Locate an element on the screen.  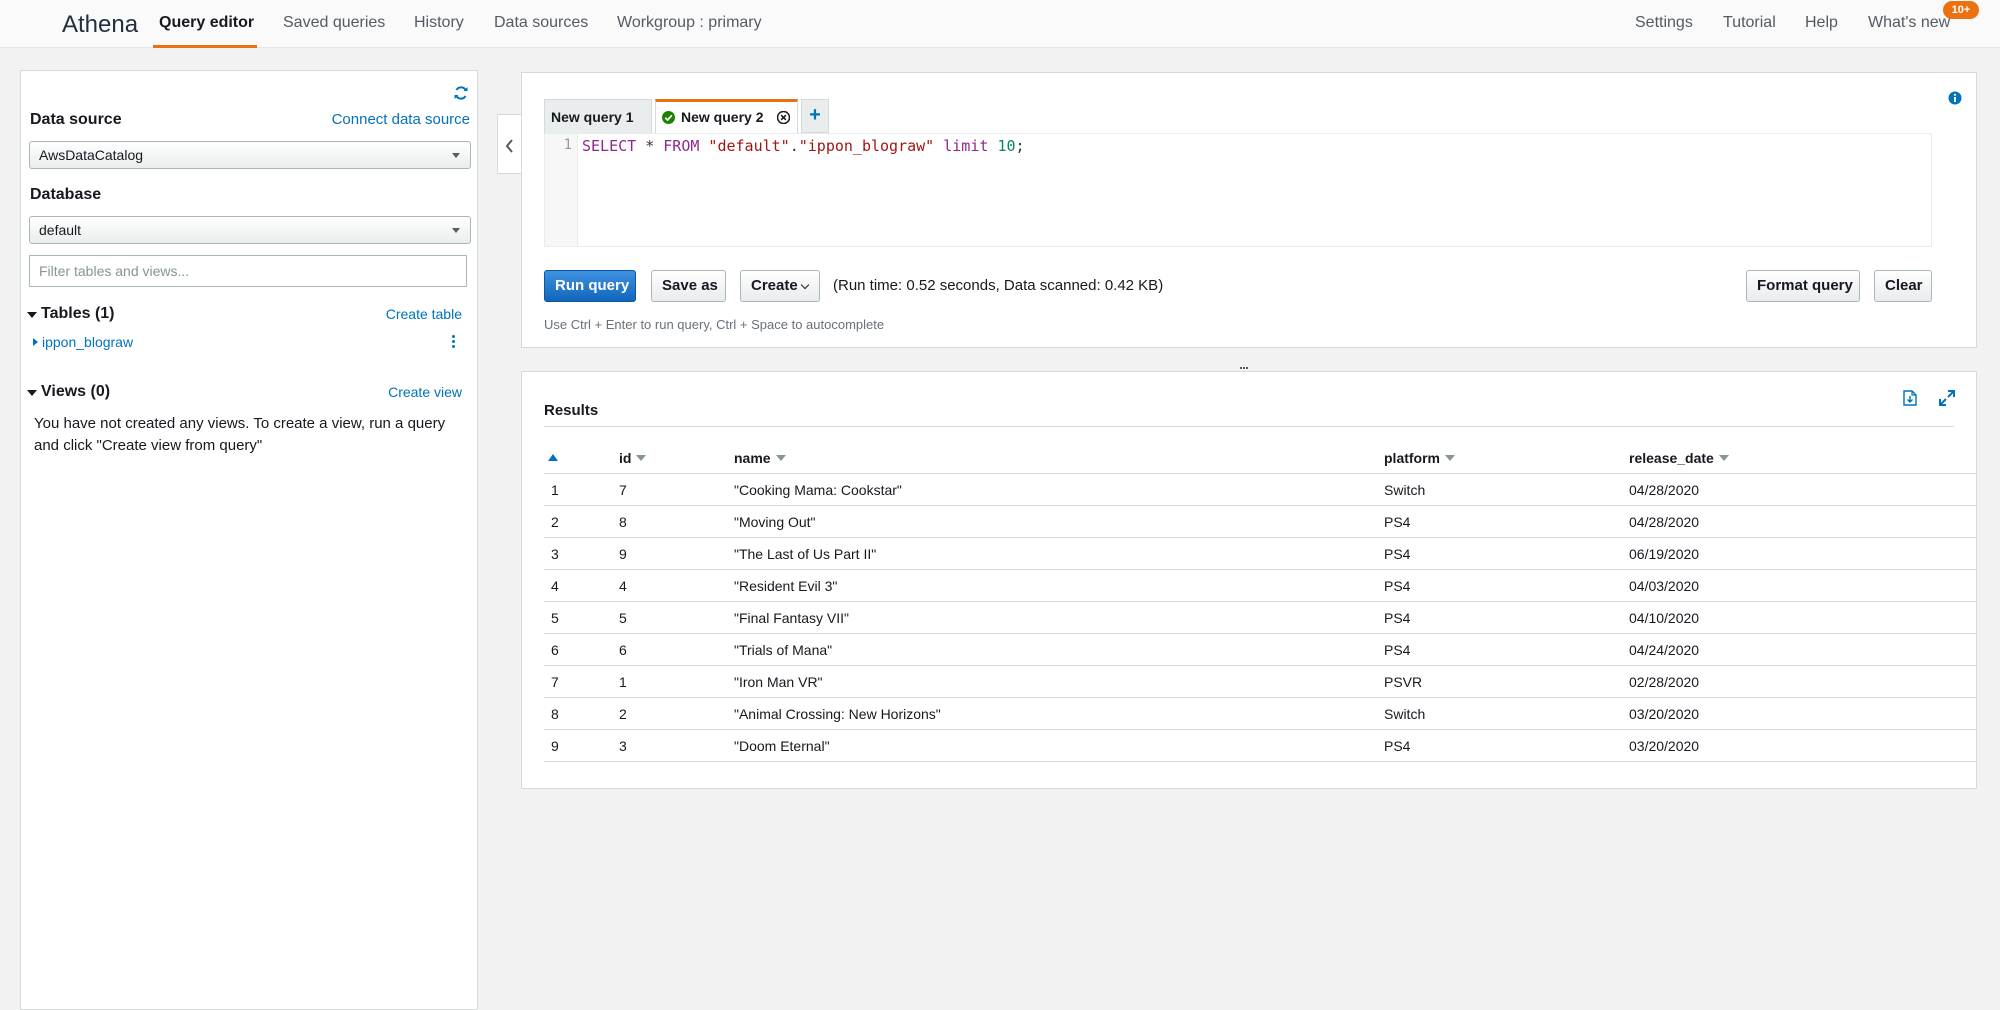
close-tab-icon is located at coordinates (784, 117).